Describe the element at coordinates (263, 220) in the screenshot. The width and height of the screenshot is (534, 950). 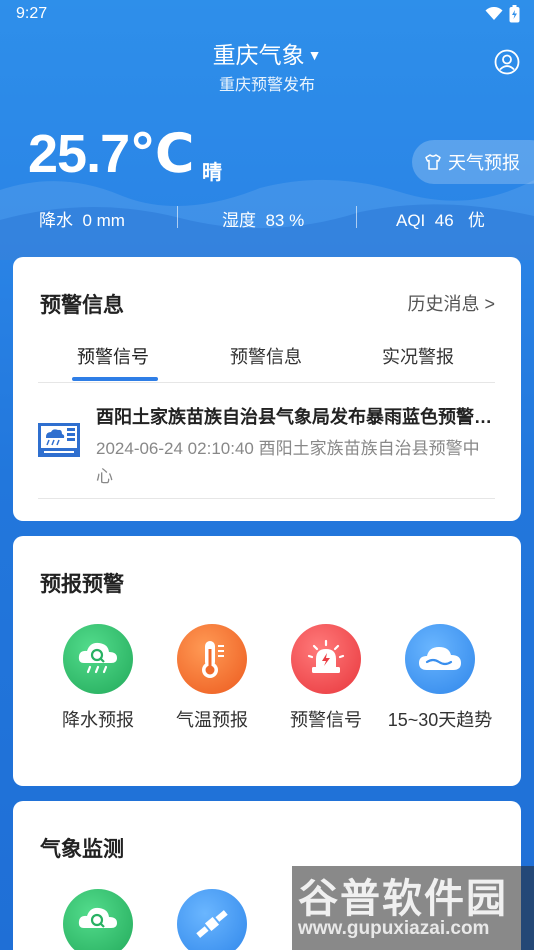
I see `humidity-stat: 湿度 83 %` at that location.